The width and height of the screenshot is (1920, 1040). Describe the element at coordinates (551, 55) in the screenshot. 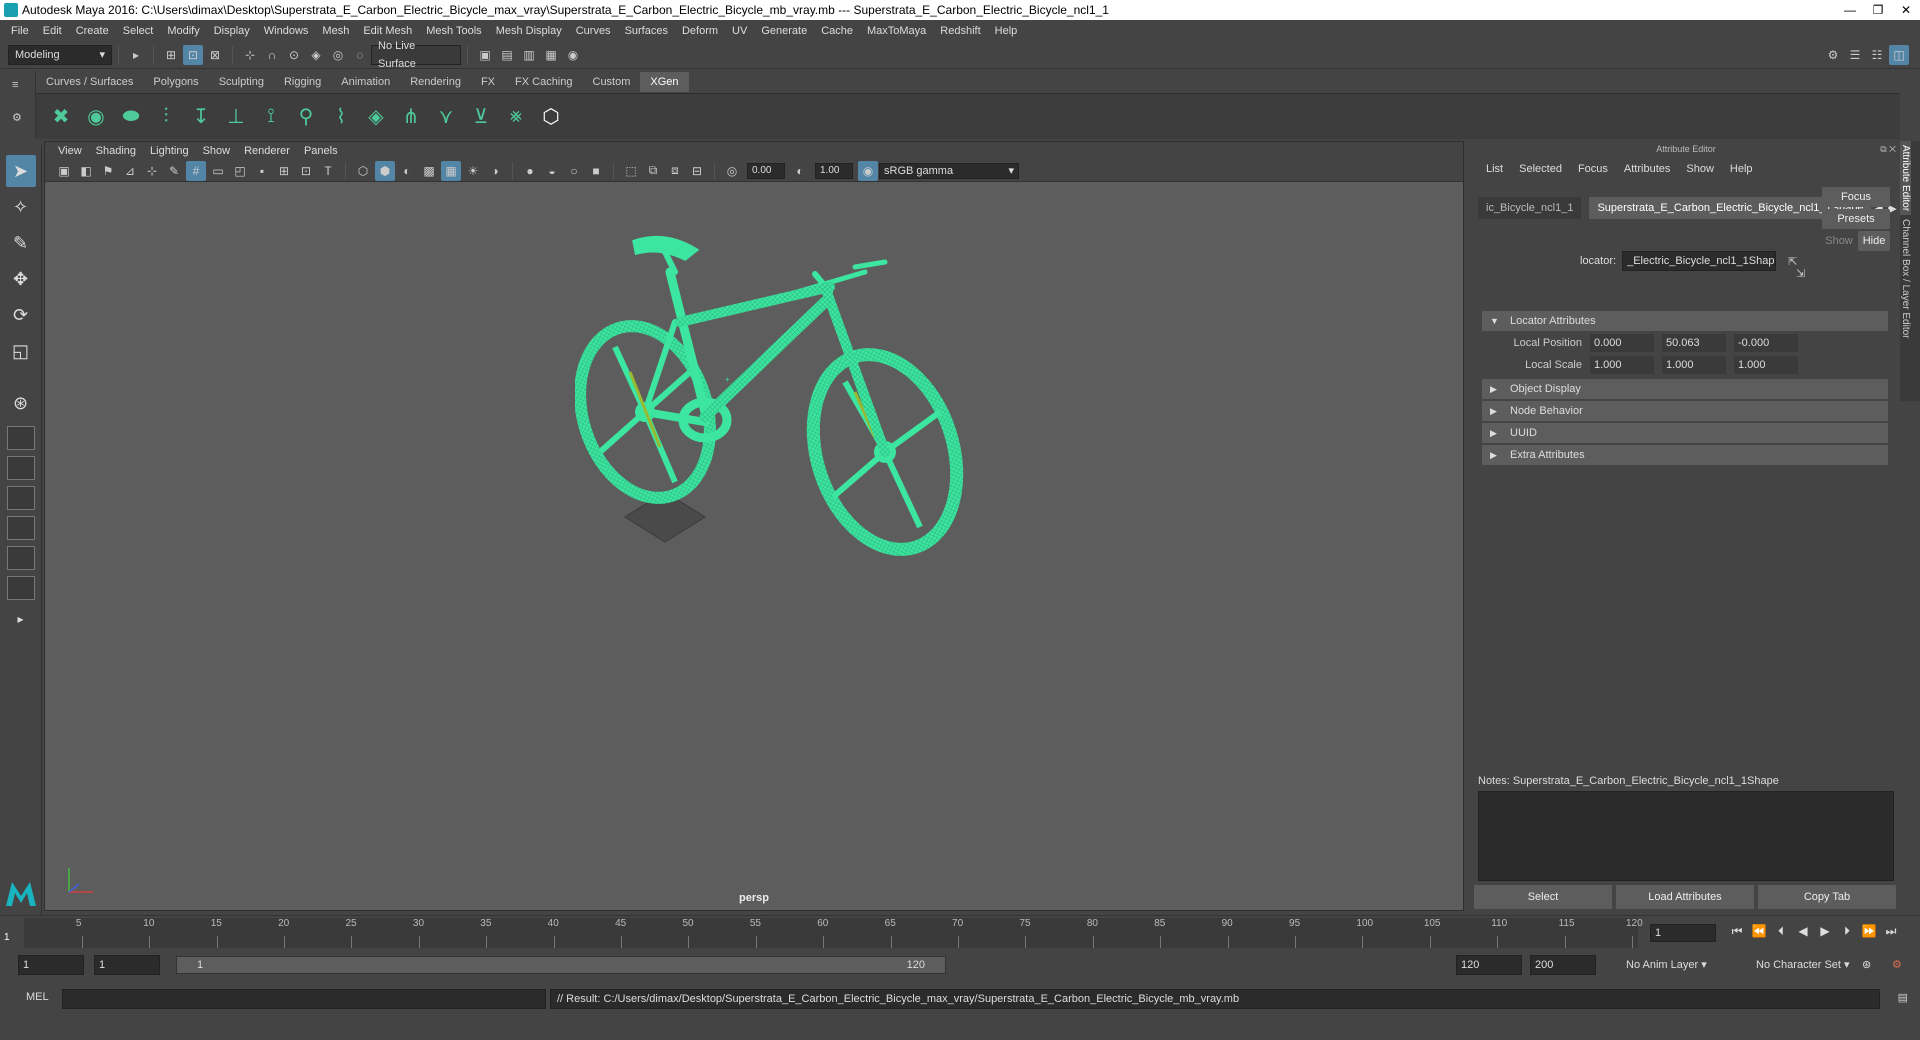

I see `render-settings-icon: ▦` at that location.